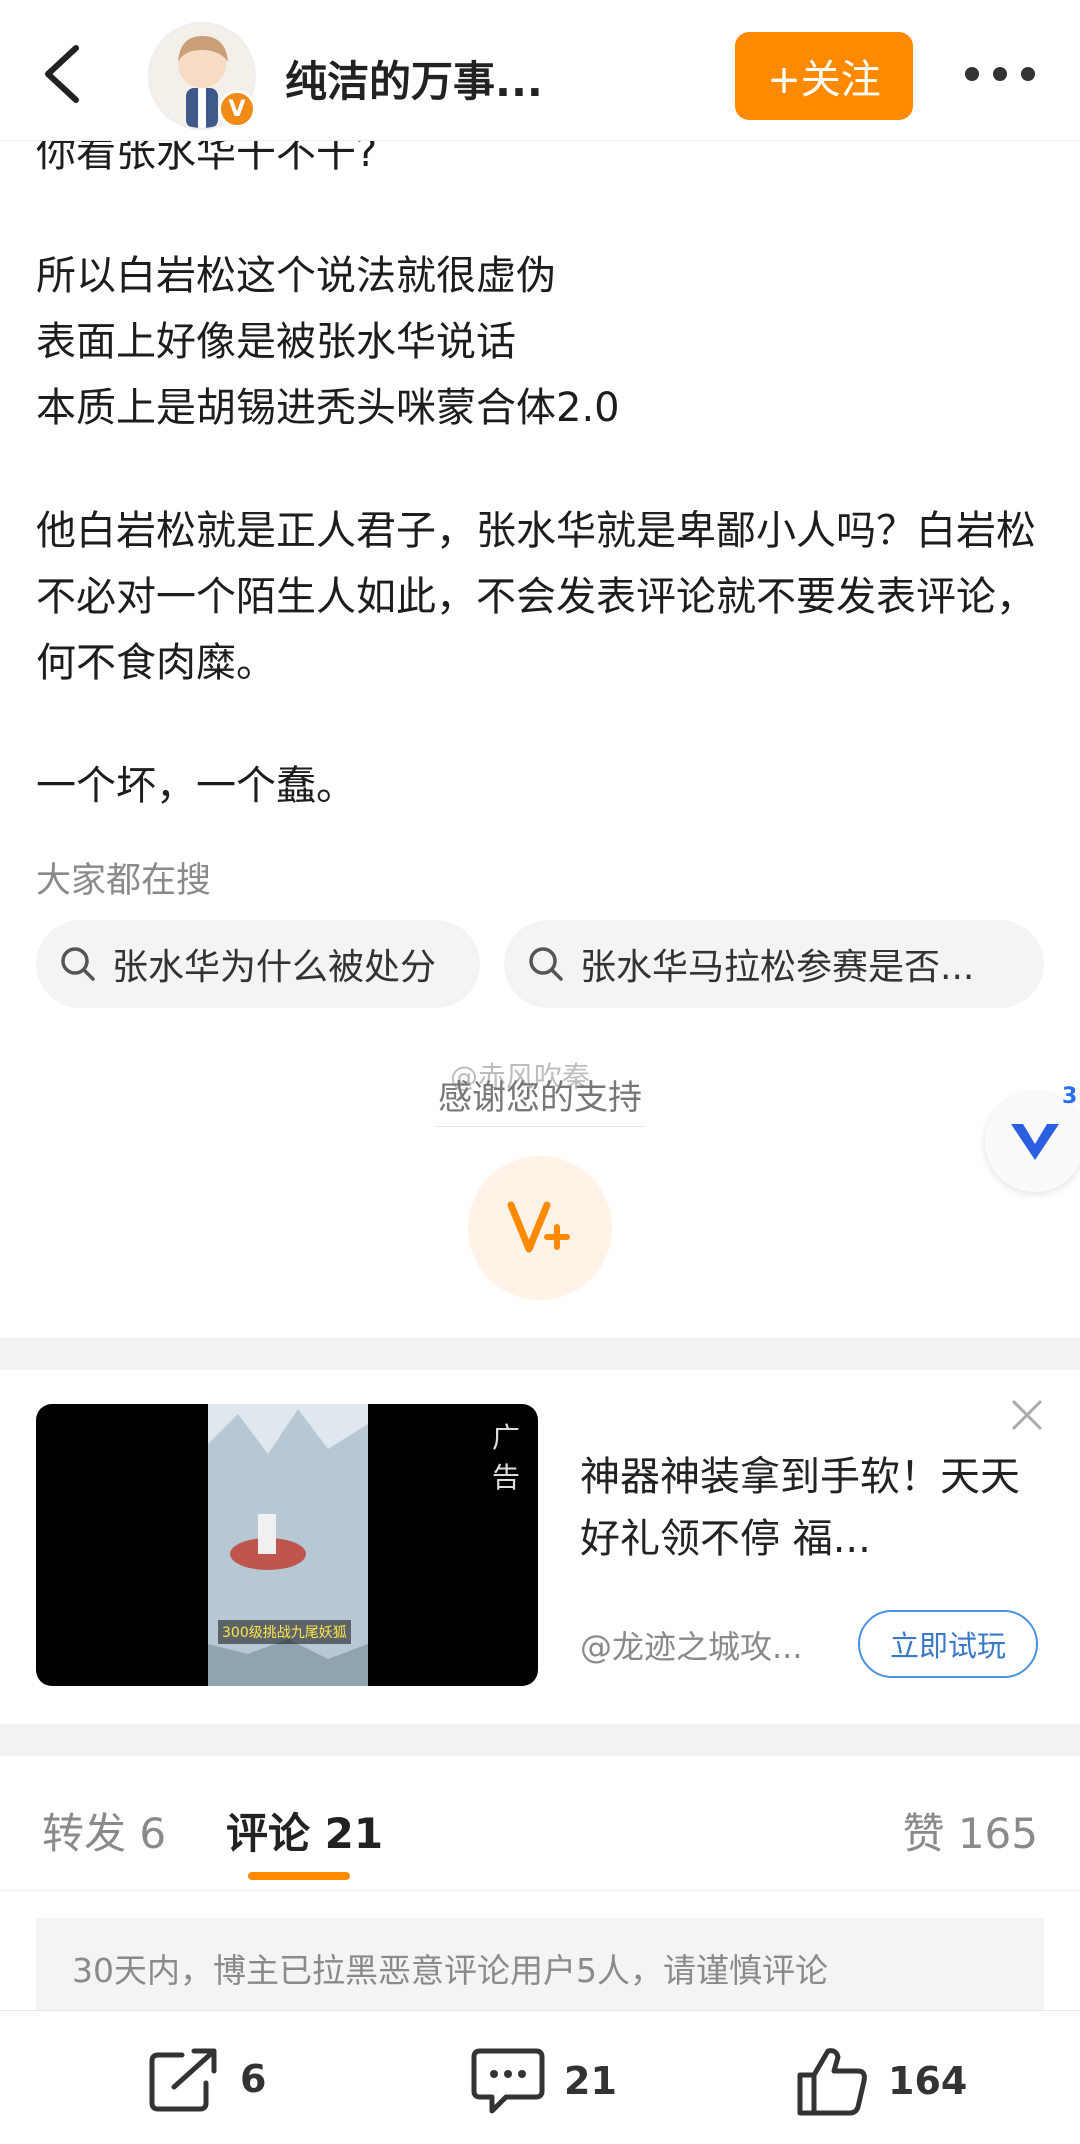  I want to click on thanks-text: 感谢您的支持, so click(540, 1098).